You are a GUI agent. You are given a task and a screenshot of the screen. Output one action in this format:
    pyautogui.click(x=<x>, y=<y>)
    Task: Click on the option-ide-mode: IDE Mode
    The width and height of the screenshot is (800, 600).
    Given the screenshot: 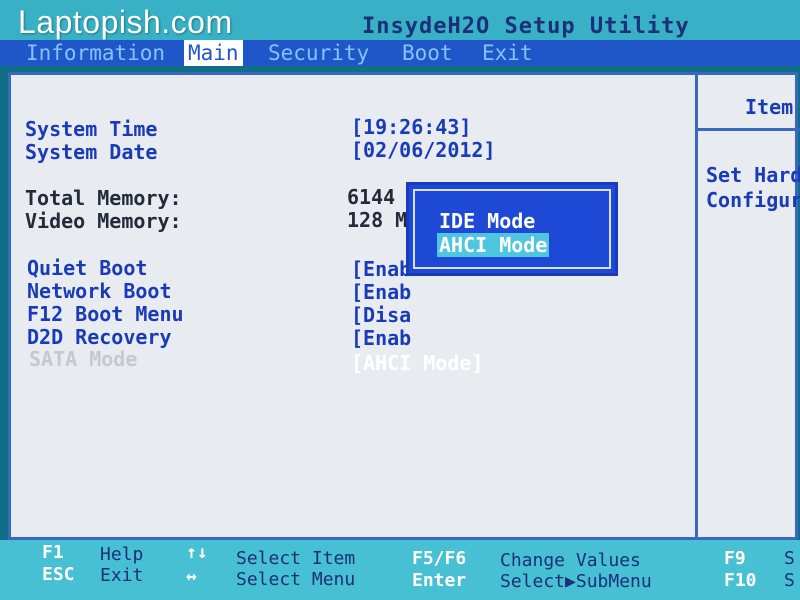 What is the action you would take?
    pyautogui.click(x=487, y=221)
    